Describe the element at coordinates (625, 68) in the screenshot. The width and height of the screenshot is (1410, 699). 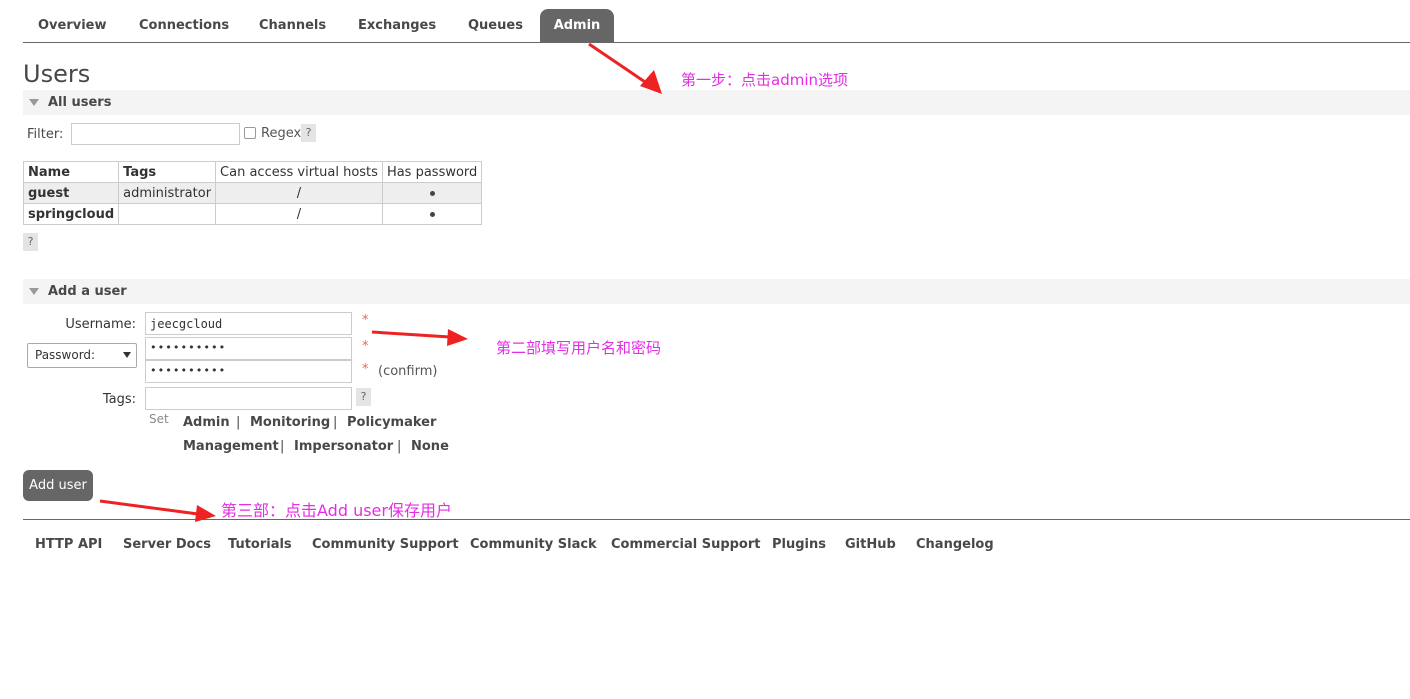
I see `arrow-step1-icon` at that location.